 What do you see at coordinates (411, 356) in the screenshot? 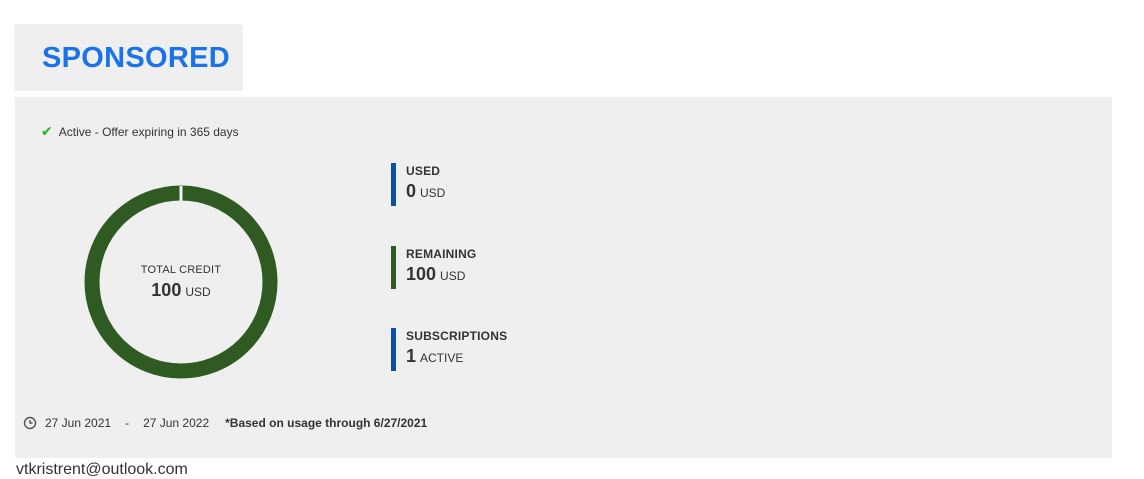
I see `subscriptions-value: 1` at bounding box center [411, 356].